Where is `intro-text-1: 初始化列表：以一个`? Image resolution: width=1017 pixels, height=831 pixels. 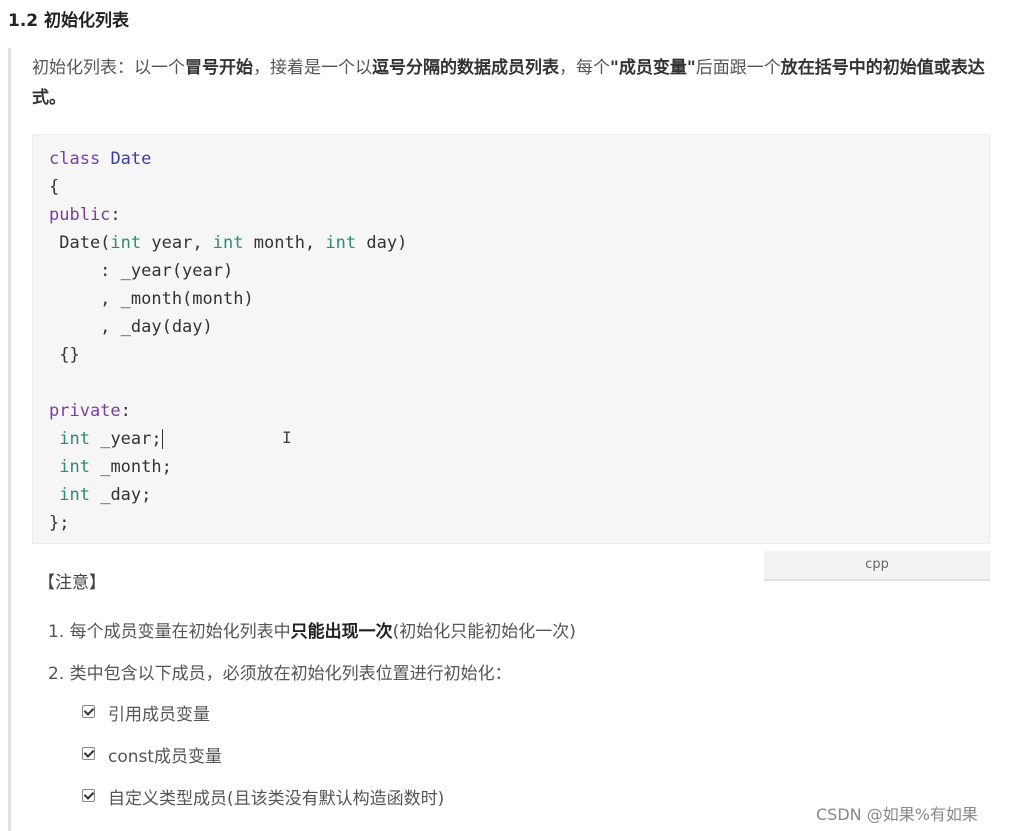
intro-text-1: 初始化列表：以一个 is located at coordinates (108, 68).